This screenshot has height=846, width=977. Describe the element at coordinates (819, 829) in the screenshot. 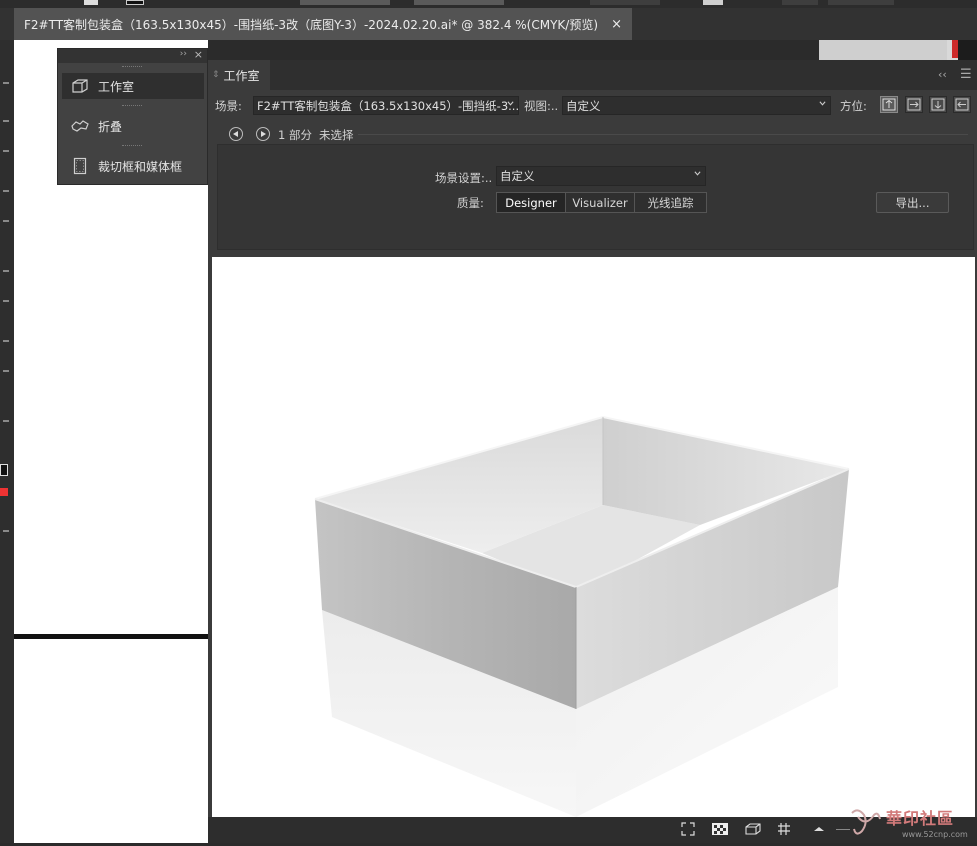

I see `light-icon` at that location.